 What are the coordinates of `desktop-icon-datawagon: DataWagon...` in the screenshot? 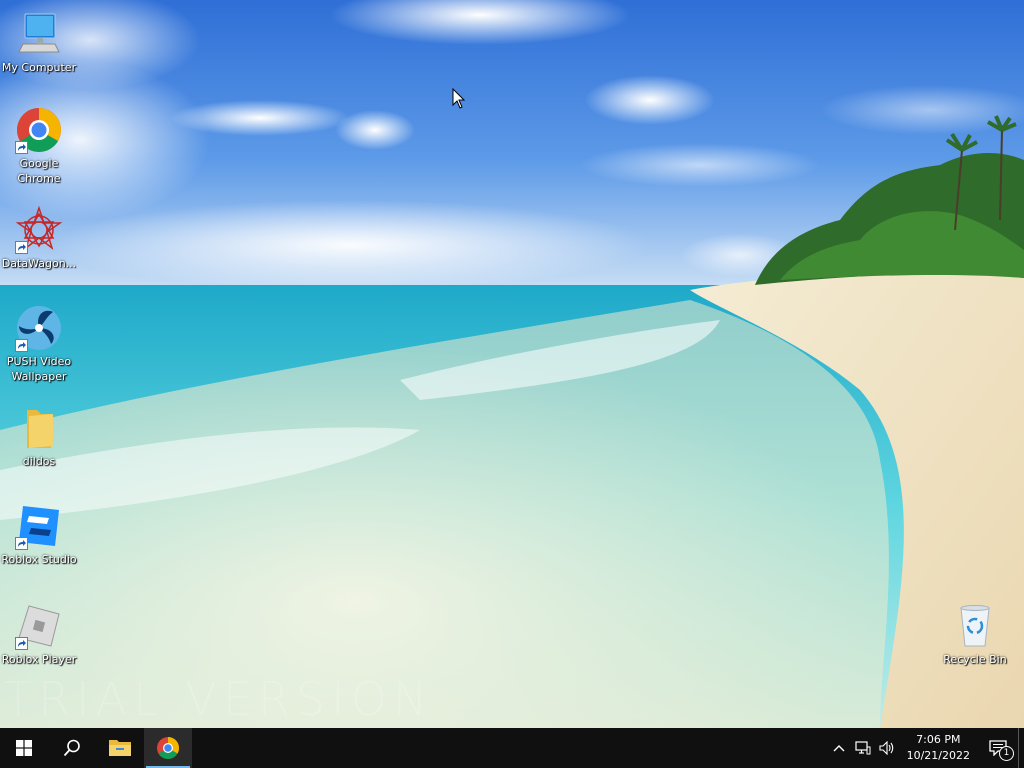 It's located at (39, 238).